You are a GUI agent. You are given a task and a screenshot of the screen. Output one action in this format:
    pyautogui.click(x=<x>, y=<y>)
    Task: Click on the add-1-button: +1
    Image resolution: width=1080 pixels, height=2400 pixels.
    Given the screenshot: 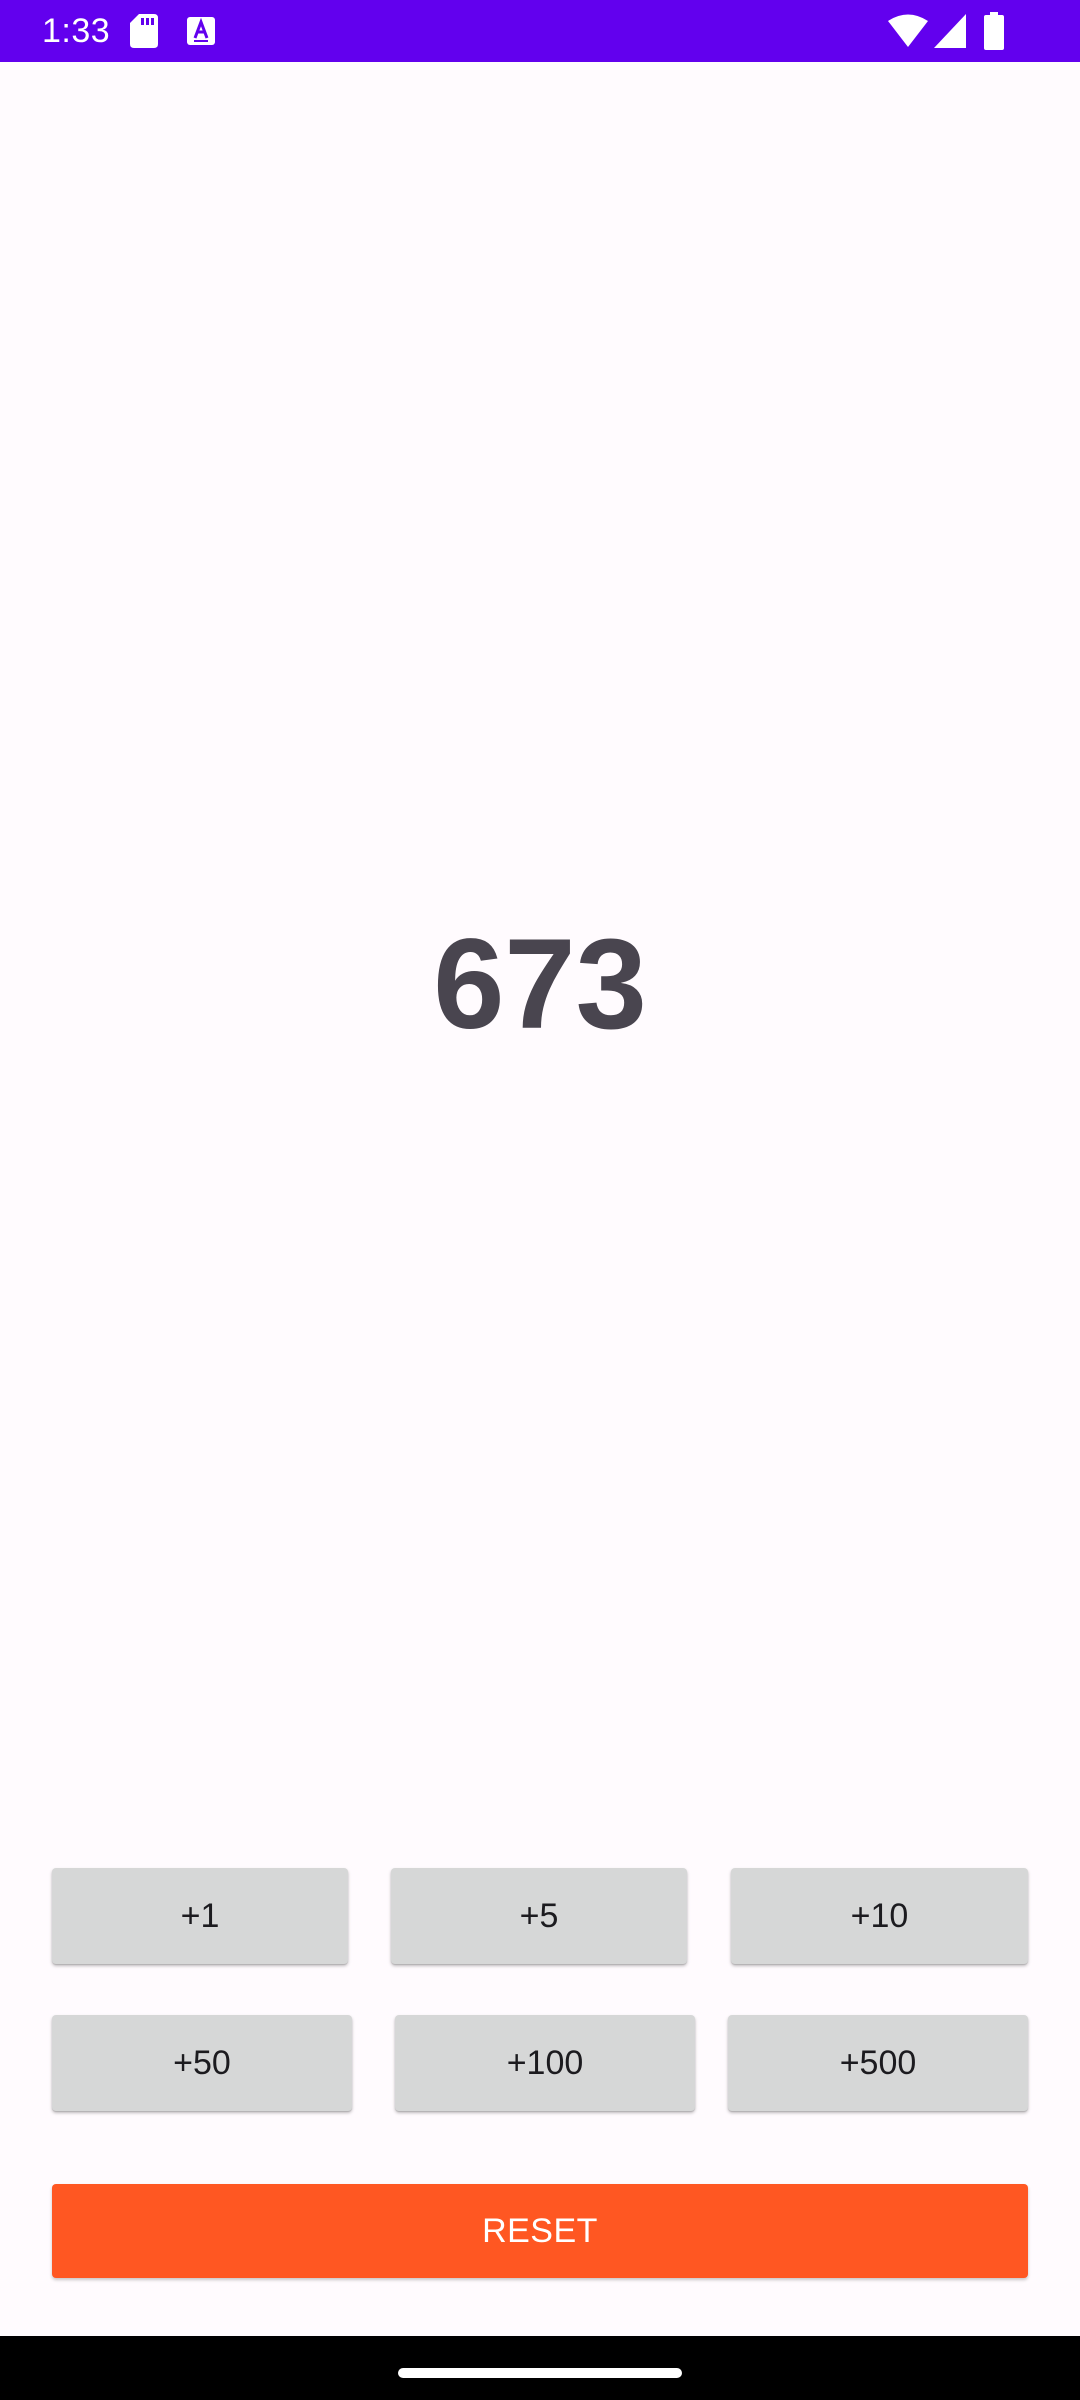 What is the action you would take?
    pyautogui.click(x=200, y=1916)
    